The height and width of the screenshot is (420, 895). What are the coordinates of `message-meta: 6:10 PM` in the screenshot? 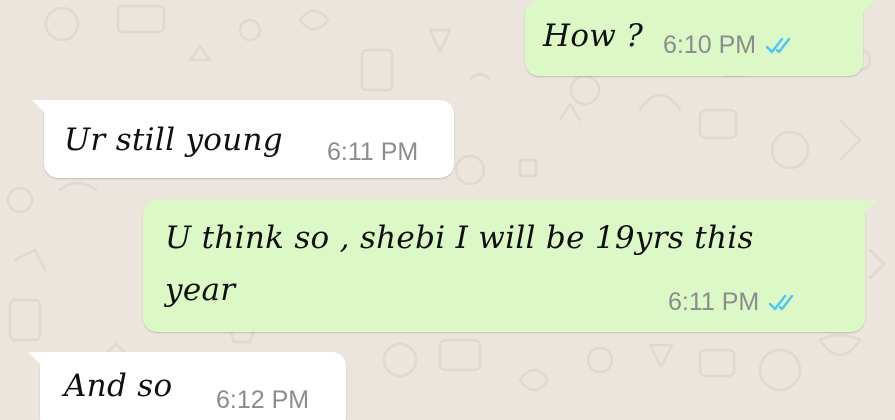 It's located at (729, 45).